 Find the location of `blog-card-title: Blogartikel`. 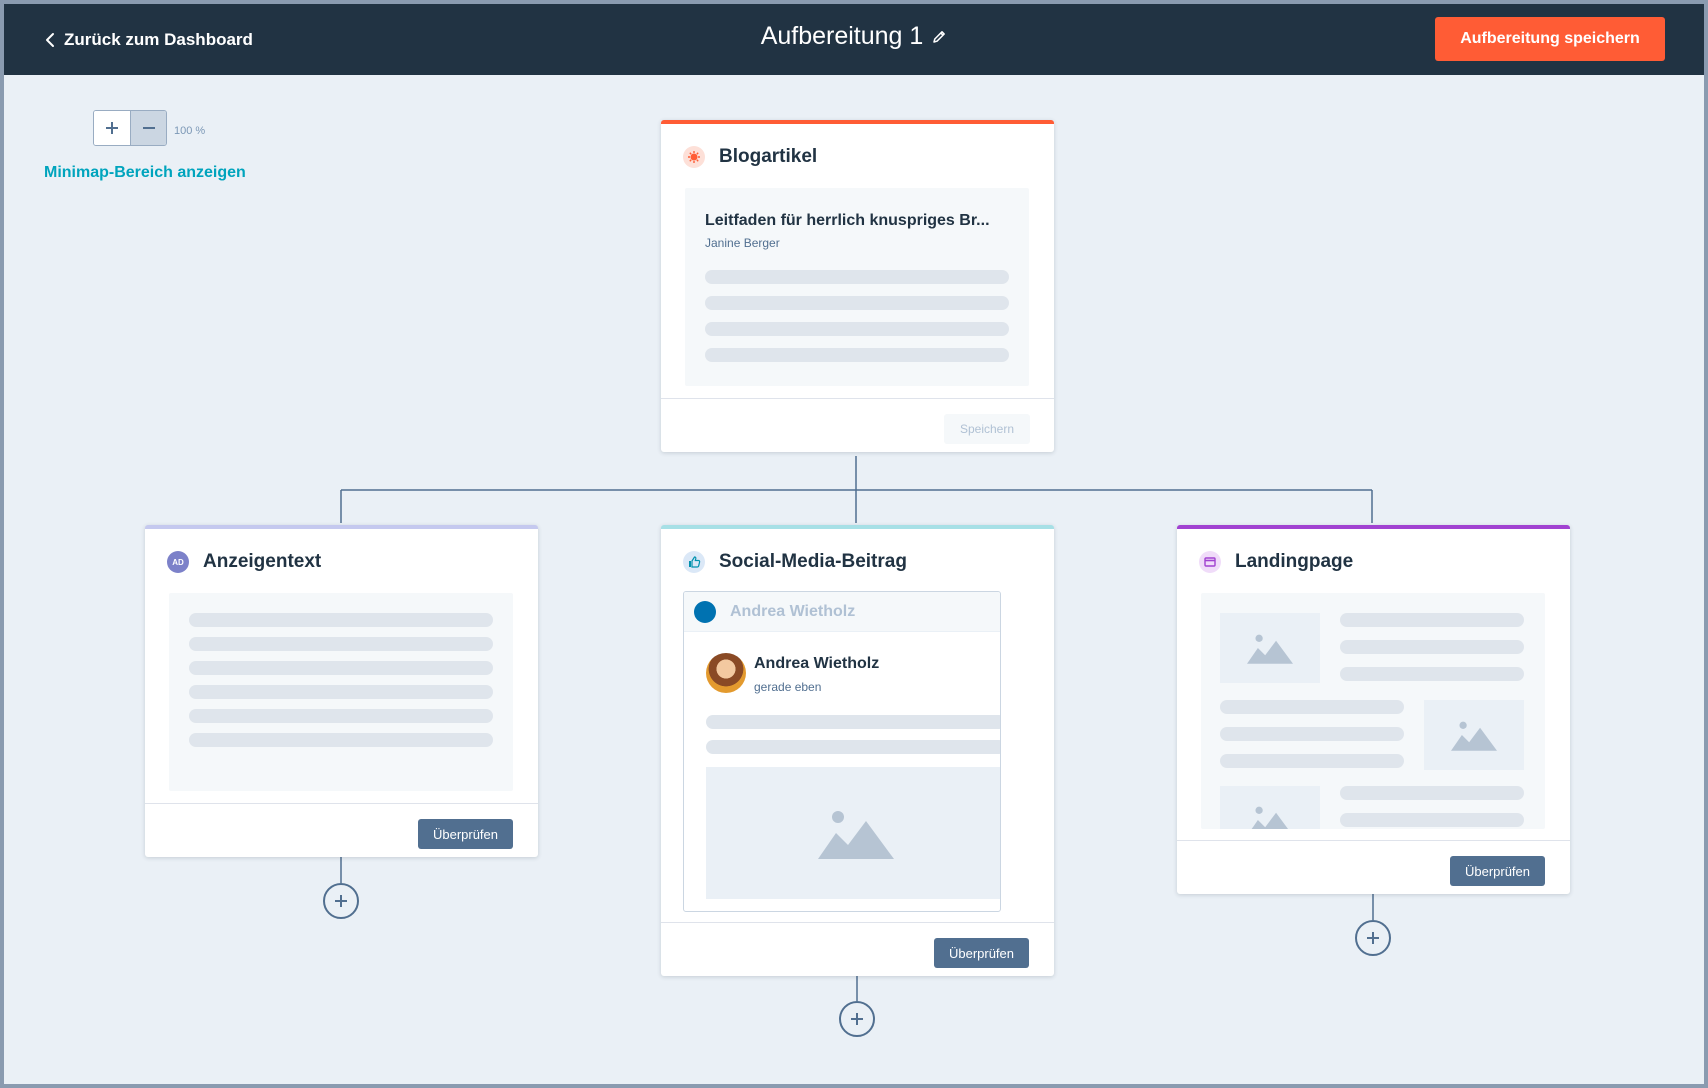

blog-card-title: Blogartikel is located at coordinates (768, 156).